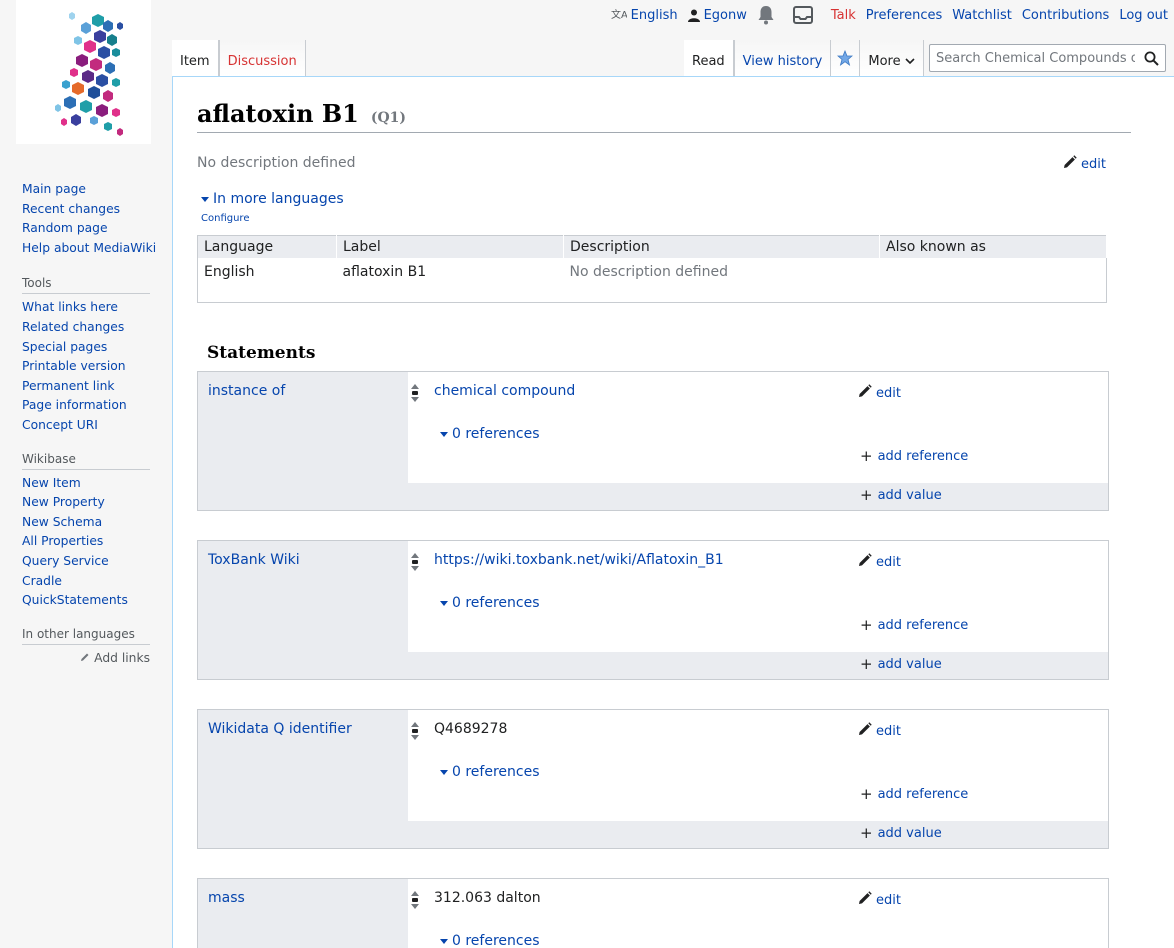 The image size is (1174, 948). I want to click on notifications-notice, so click(802, 15).